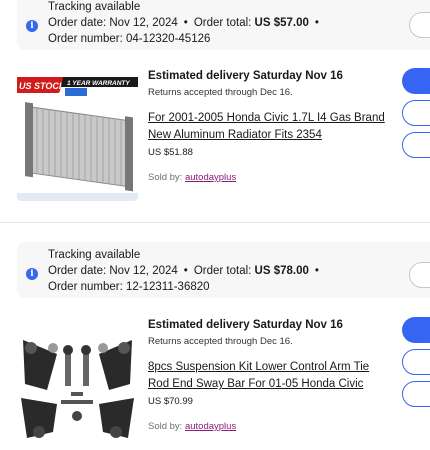 The height and width of the screenshot is (450, 430). Describe the element at coordinates (170, 152) in the screenshot. I see `item-price: US $51.88` at that location.